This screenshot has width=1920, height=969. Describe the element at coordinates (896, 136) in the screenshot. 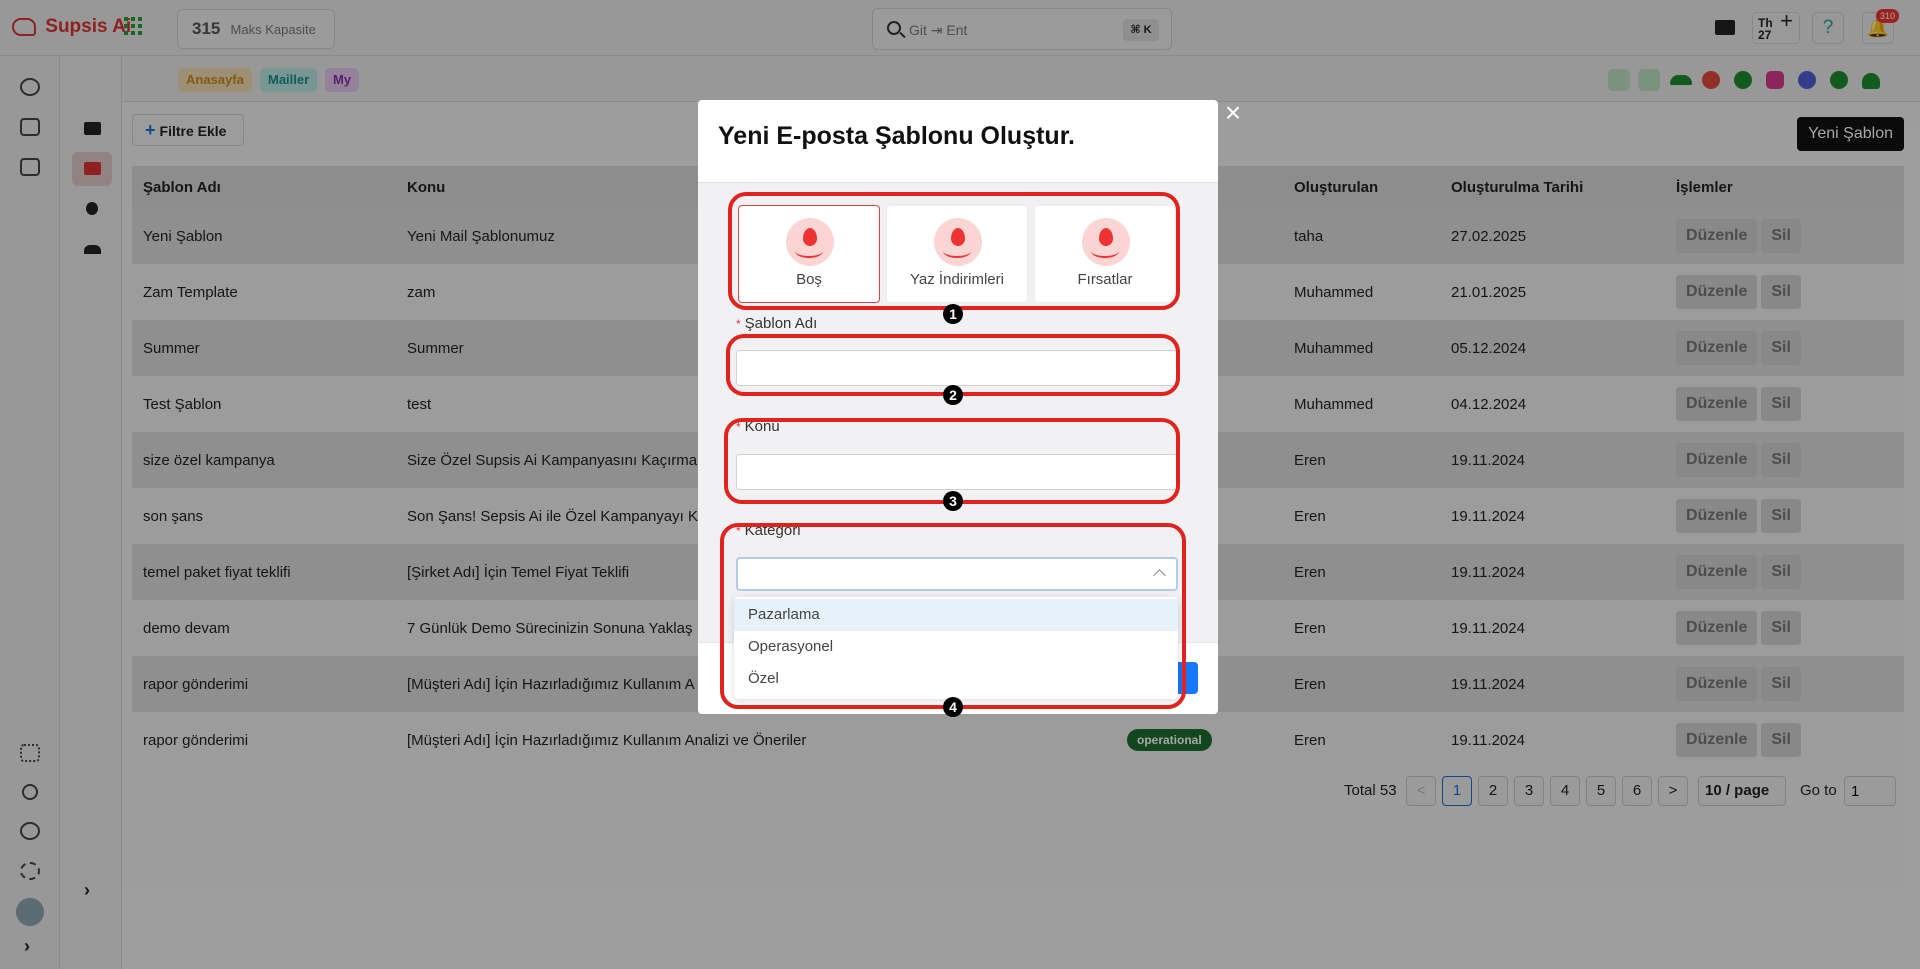

I see `modal-title: Yeni E-posta Şablonu Oluştur.` at that location.